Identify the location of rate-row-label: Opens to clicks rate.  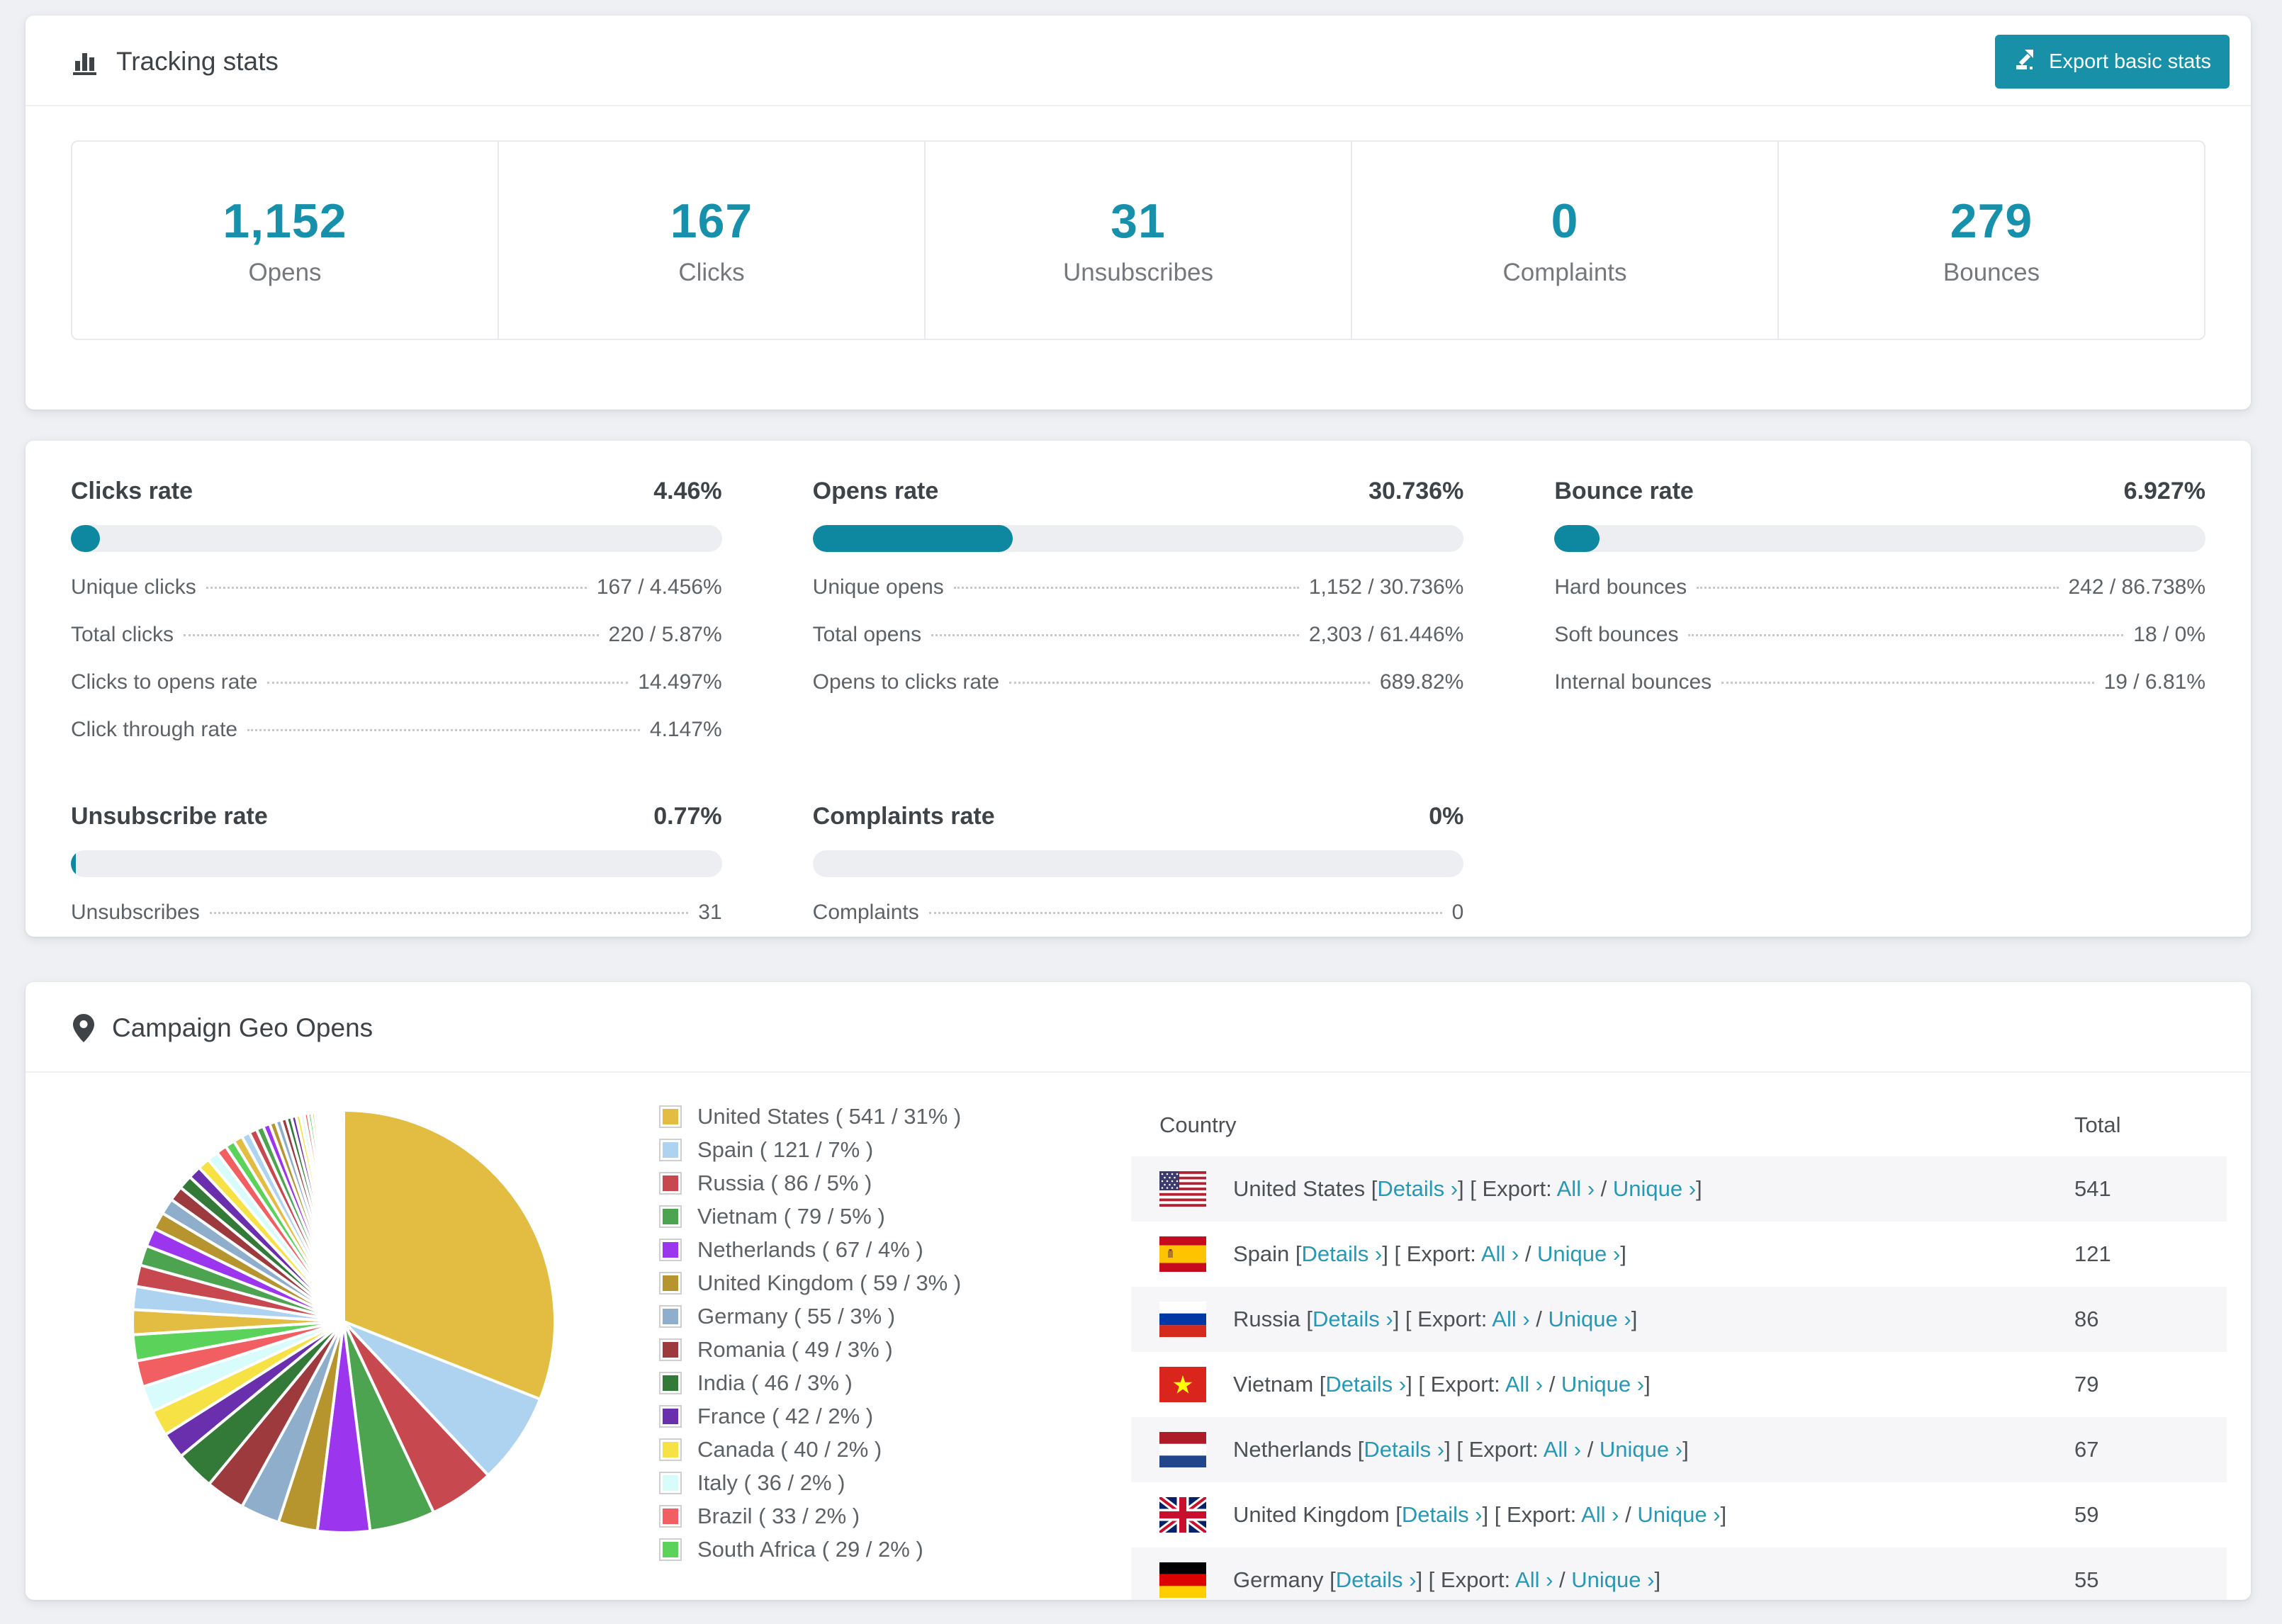
(906, 682).